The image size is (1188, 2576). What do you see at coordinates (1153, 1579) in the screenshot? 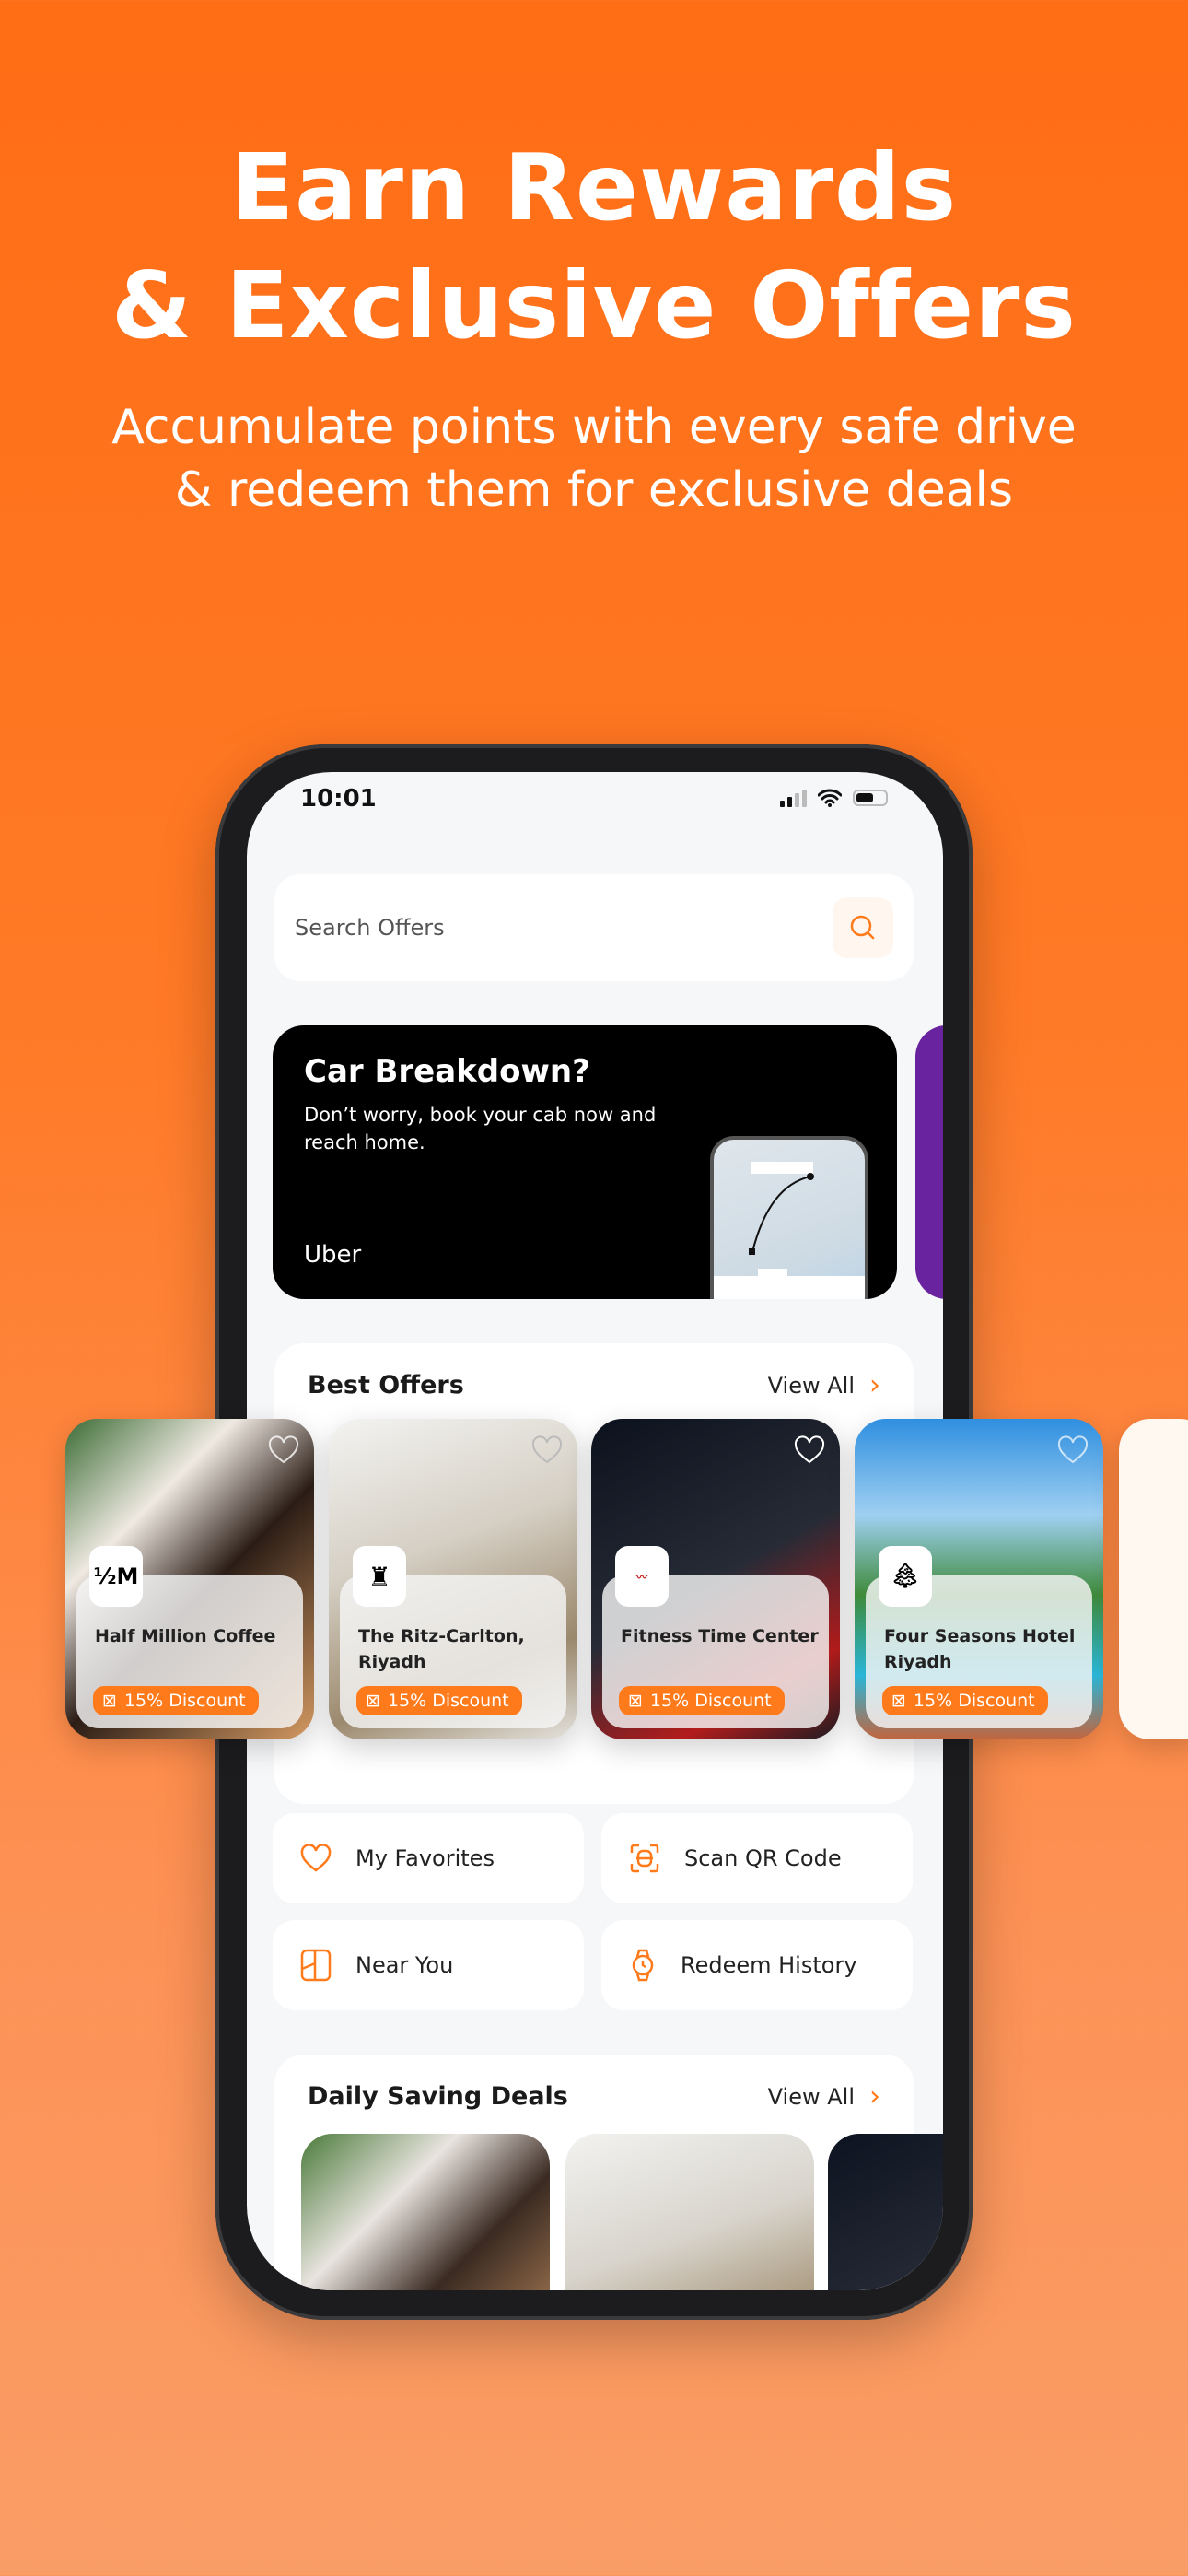
I see `offer-card-next` at bounding box center [1153, 1579].